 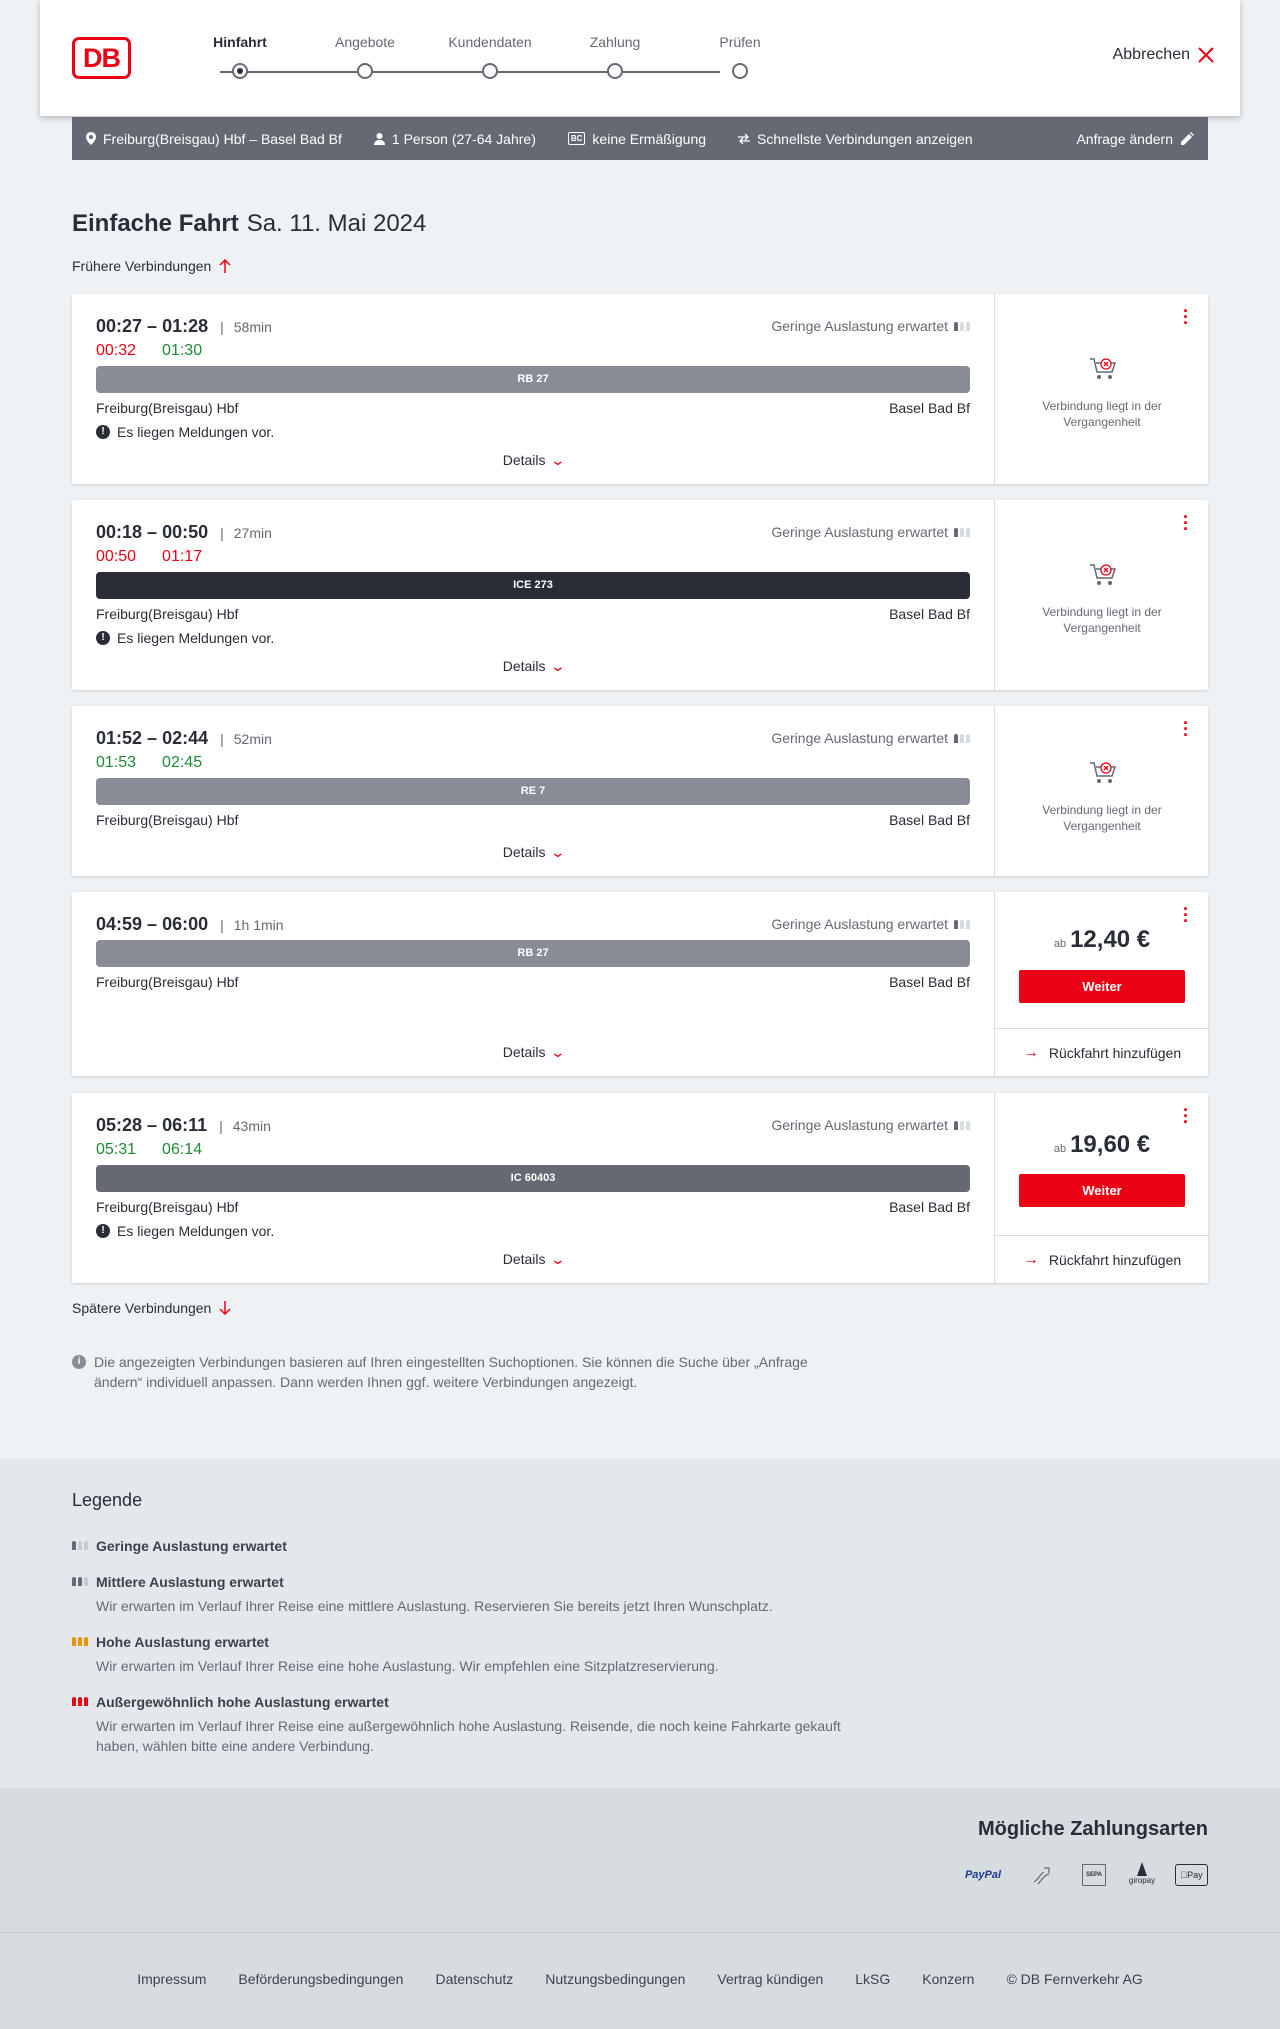 What do you see at coordinates (1163, 55) in the screenshot?
I see `cancel-button: Abbrechen` at bounding box center [1163, 55].